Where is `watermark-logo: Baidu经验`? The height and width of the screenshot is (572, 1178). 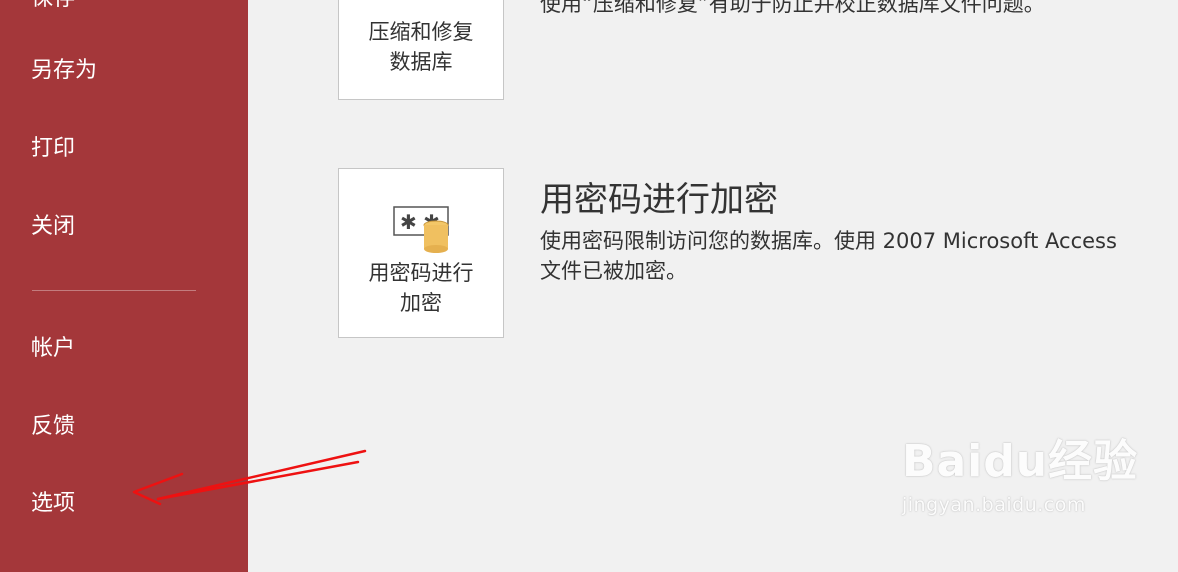
watermark-logo: Baidu经验 is located at coordinates (1020, 461).